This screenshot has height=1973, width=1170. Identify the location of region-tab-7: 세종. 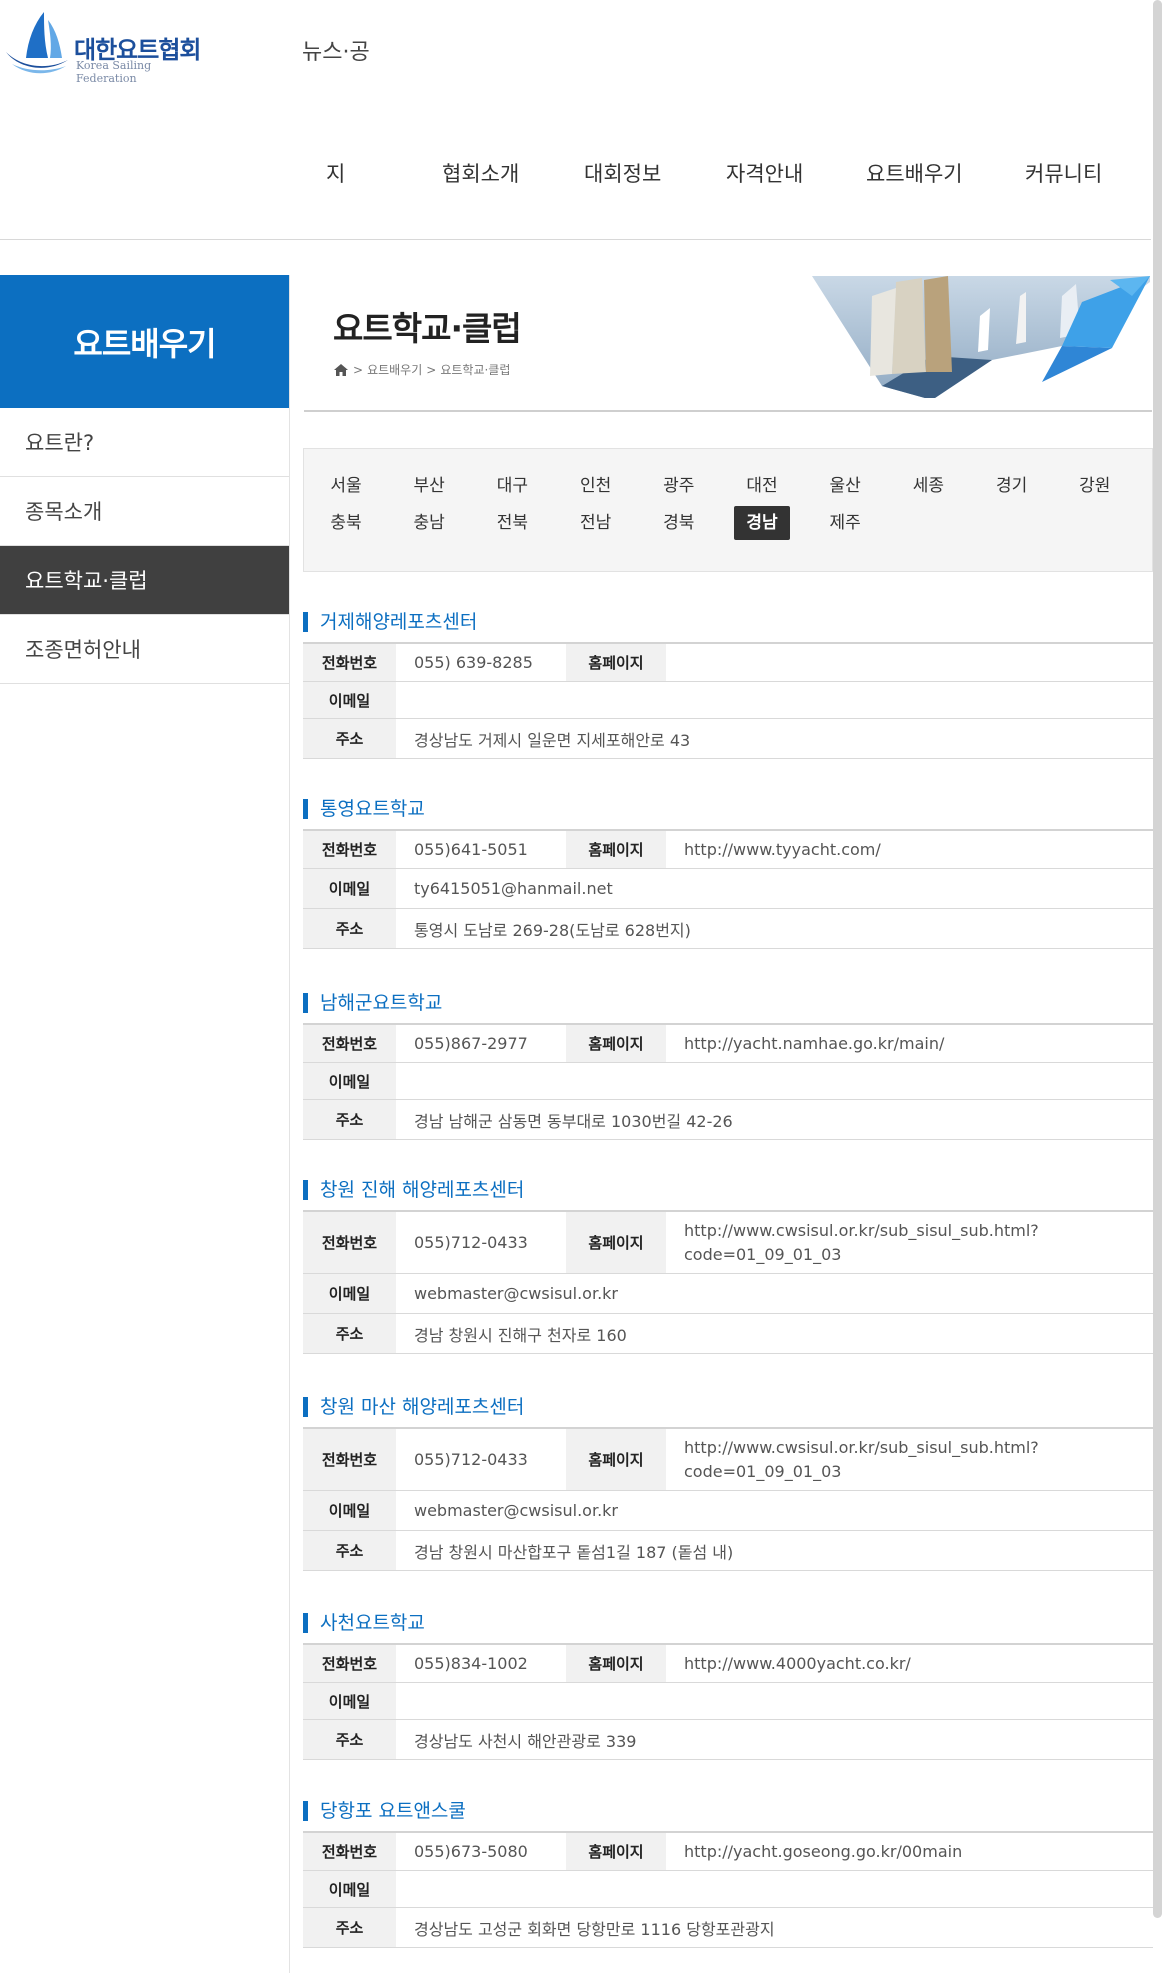
(928, 486).